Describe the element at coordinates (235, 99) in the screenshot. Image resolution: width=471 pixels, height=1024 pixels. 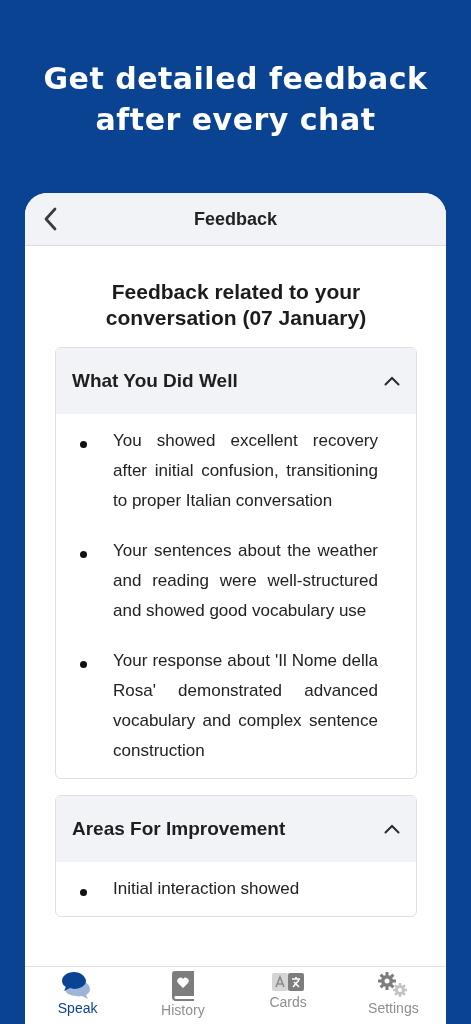
I see `headline: Get detailed feedback after every chat` at that location.